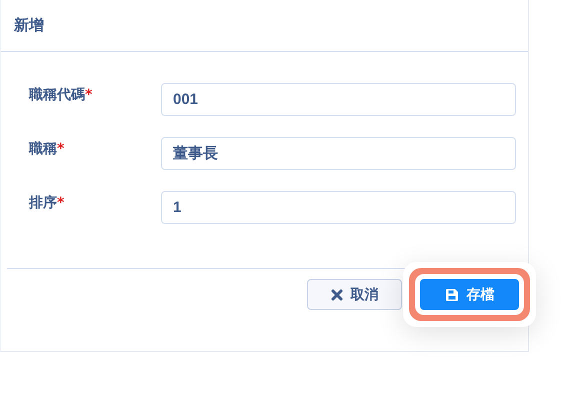 Image resolution: width=587 pixels, height=419 pixels. Describe the element at coordinates (47, 149) in the screenshot. I see `field-label: 職稱*` at that location.